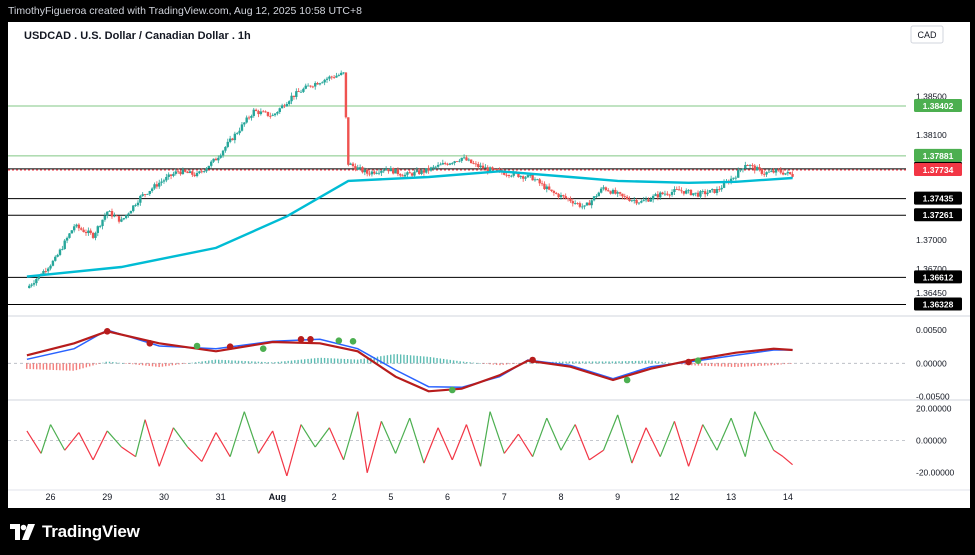 Image resolution: width=975 pixels, height=555 pixels. What do you see at coordinates (674, 497) in the screenshot?
I see `x-tick-label: 12` at bounding box center [674, 497].